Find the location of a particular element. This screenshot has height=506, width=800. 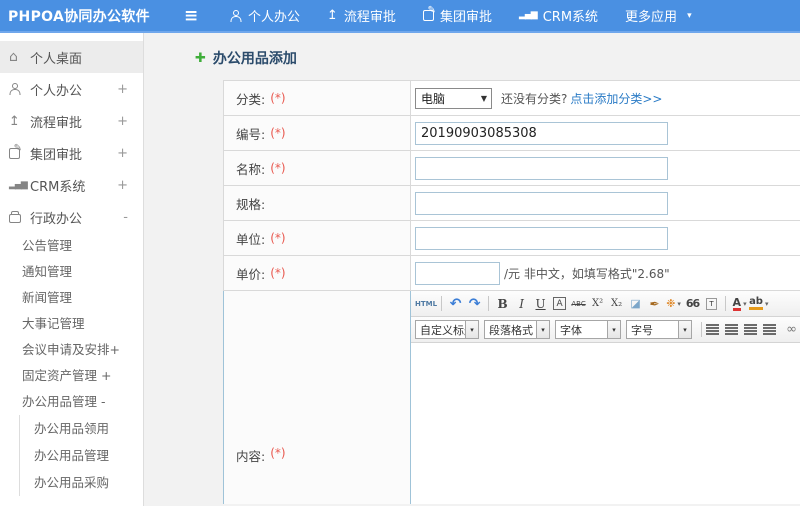

bar-chart-icon: ▂▄▆ is located at coordinates (18, 184).